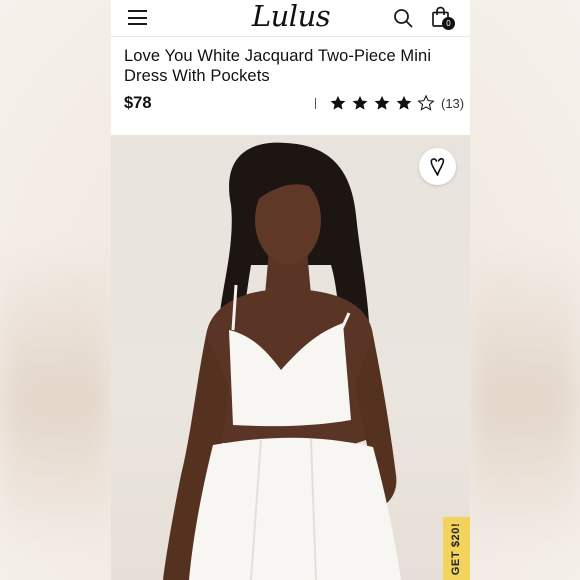  I want to click on product-price: $78, so click(138, 103).